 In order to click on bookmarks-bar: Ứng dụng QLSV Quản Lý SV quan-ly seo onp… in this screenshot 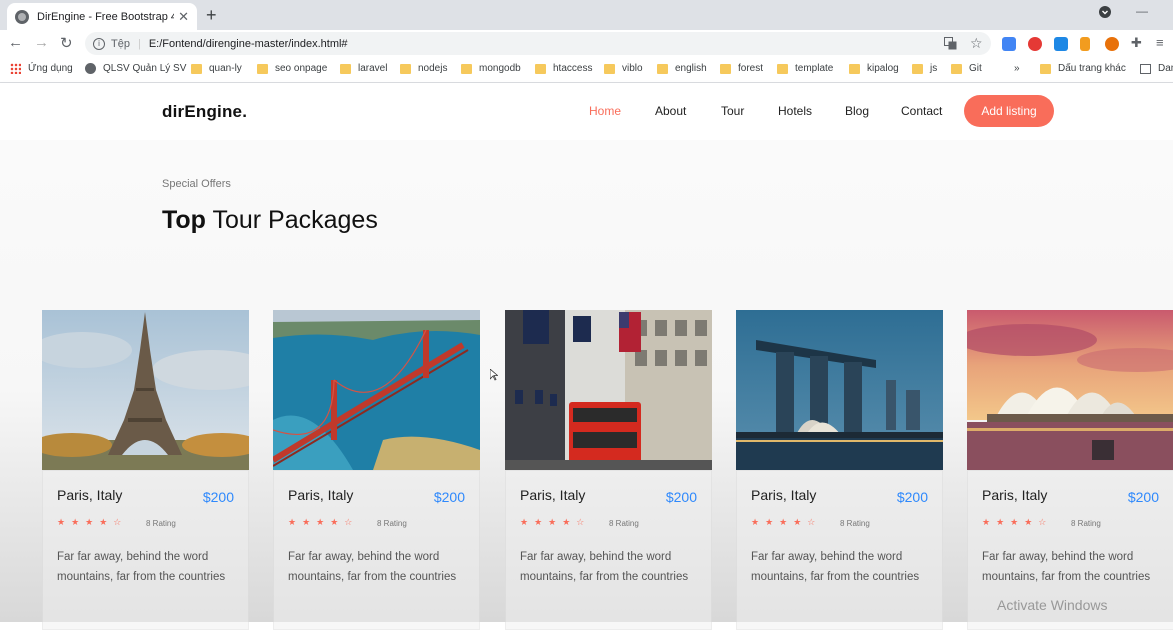, I will do `click(586, 70)`.